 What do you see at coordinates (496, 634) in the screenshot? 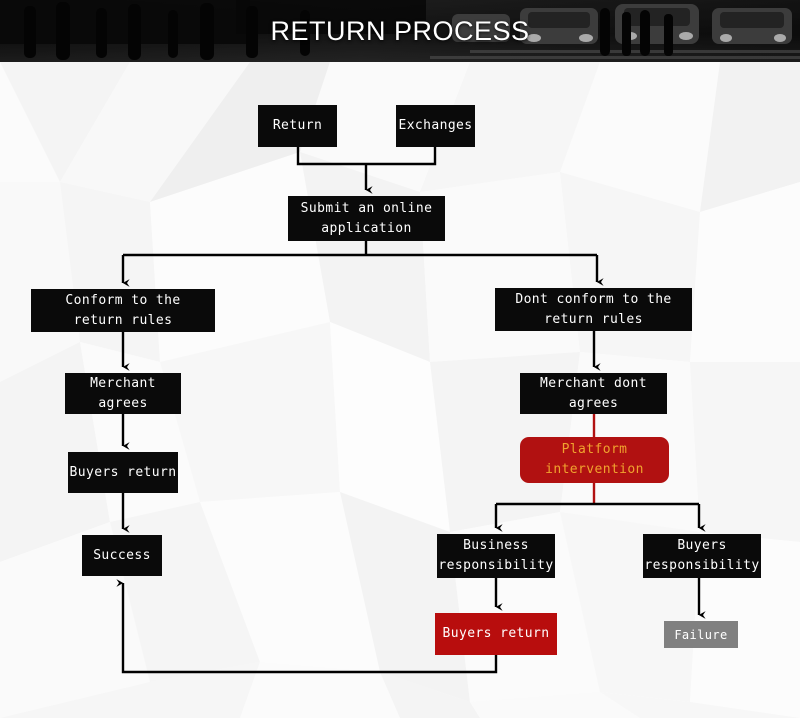
I see `node-buyers-return-red: Buyers return` at bounding box center [496, 634].